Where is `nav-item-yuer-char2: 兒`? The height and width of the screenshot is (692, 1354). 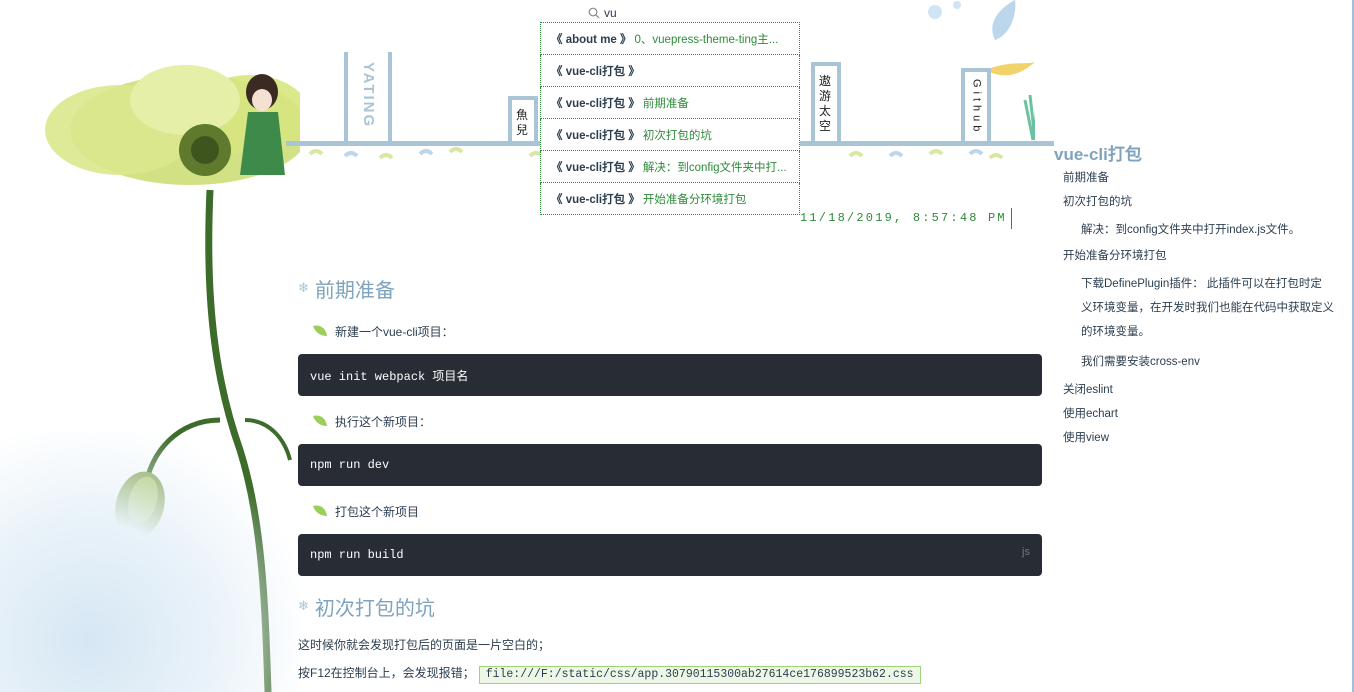 nav-item-yuer-char2: 兒 is located at coordinates (522, 129).